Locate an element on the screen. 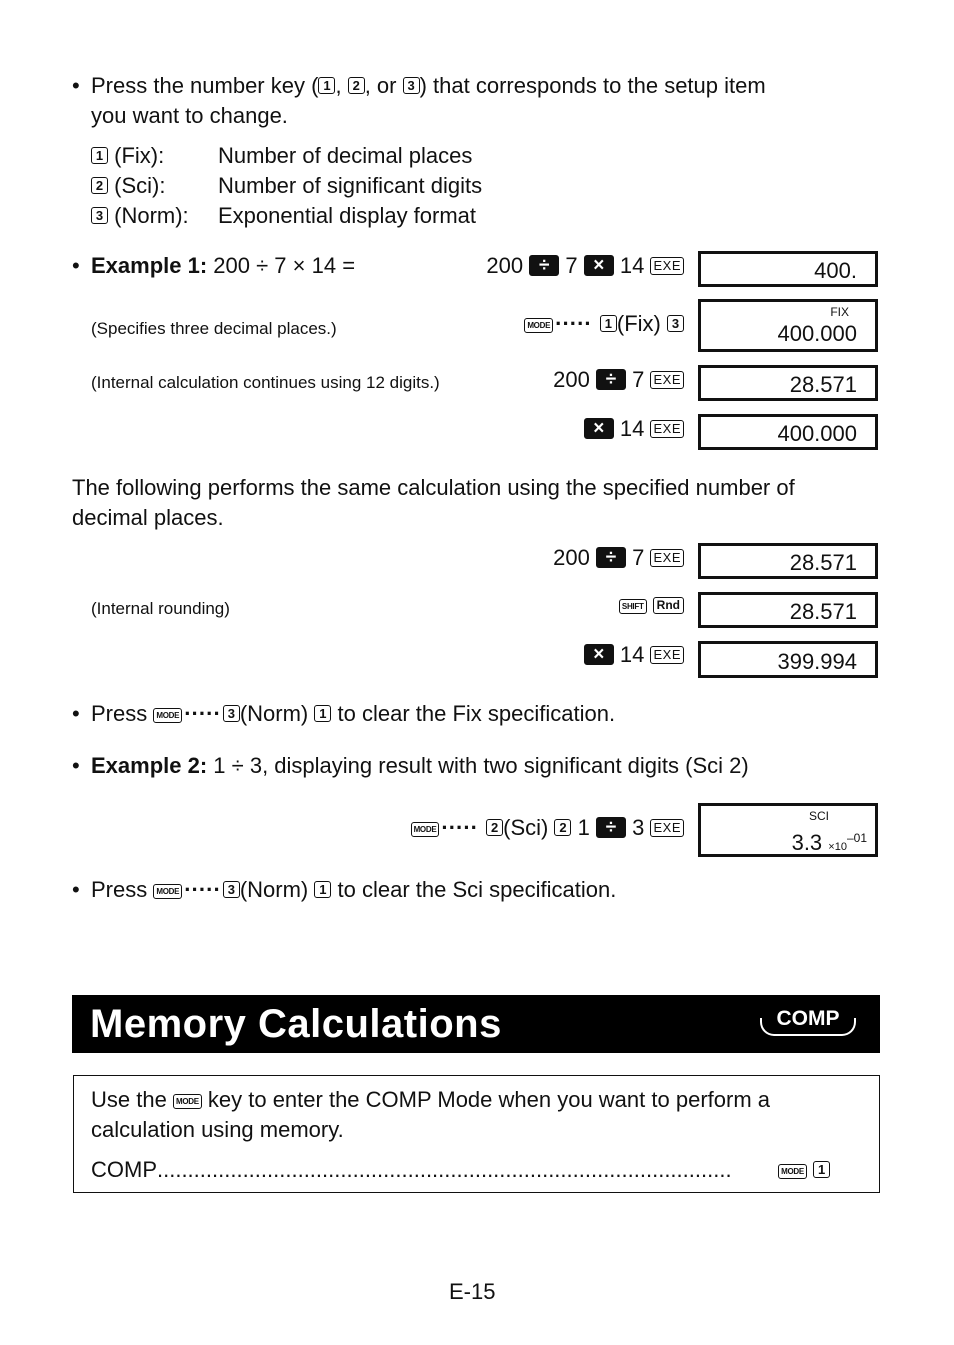 This screenshot has width=954, height=1345. paragraph-line: decimal places. is located at coordinates (148, 517).